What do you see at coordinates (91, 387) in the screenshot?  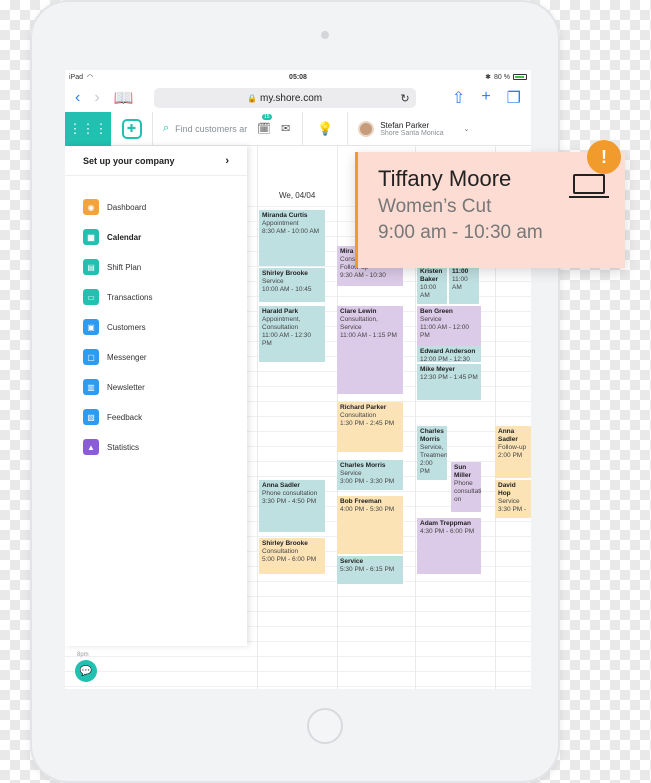 I see `newsletter-icon: ▥` at bounding box center [91, 387].